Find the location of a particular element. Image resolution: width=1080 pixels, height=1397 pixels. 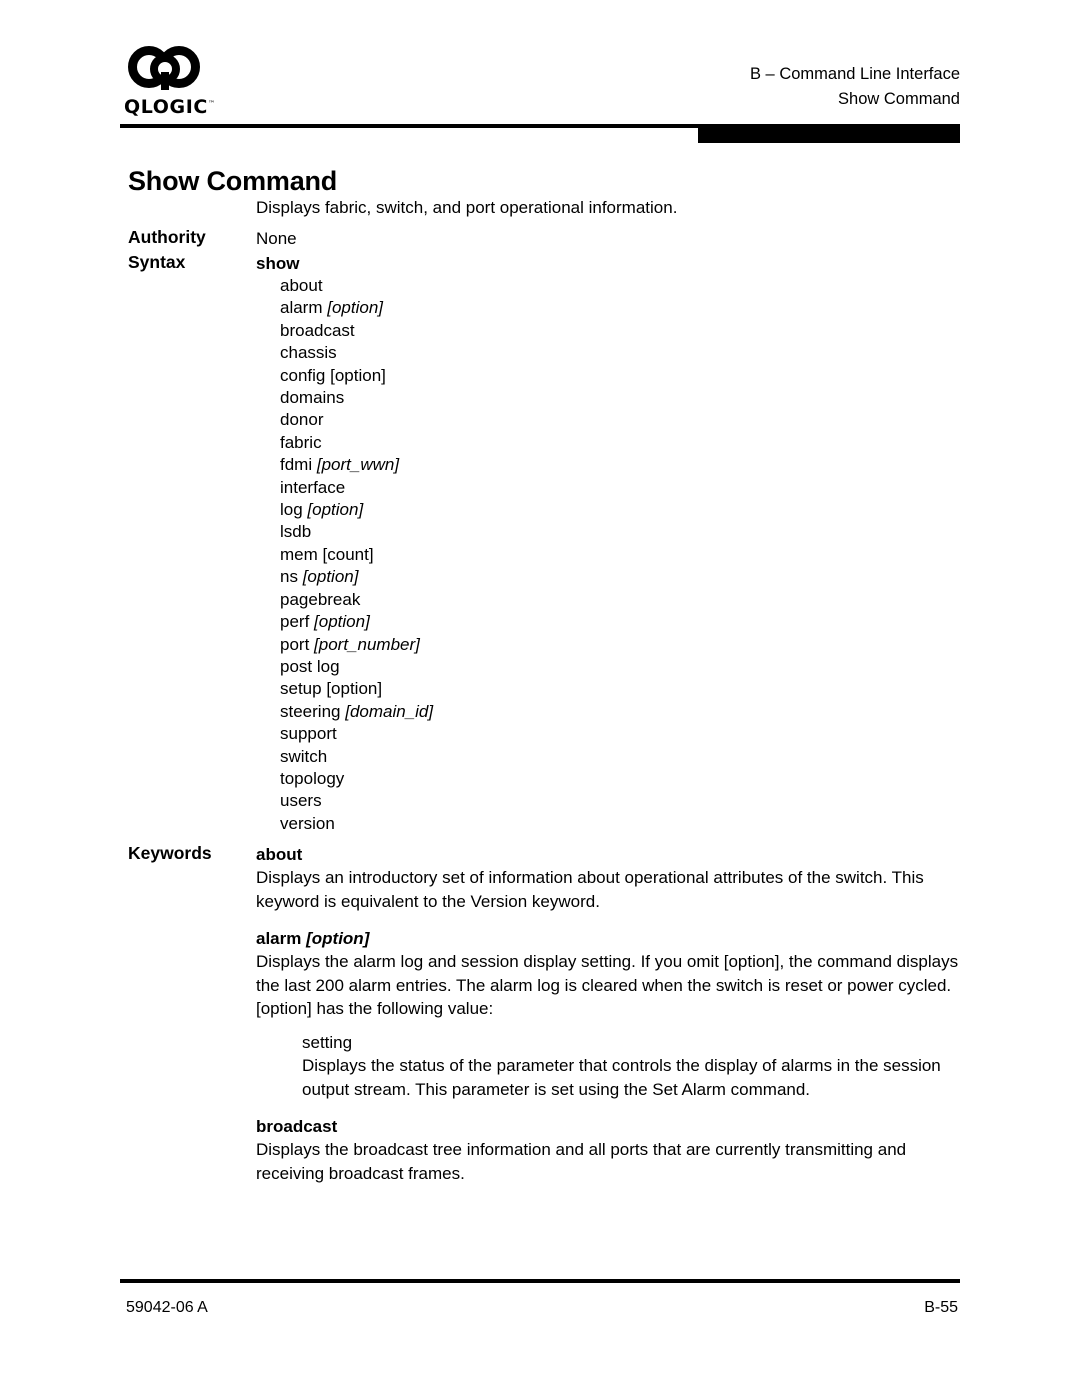

syntax-item-name: alarm is located at coordinates (301, 308).